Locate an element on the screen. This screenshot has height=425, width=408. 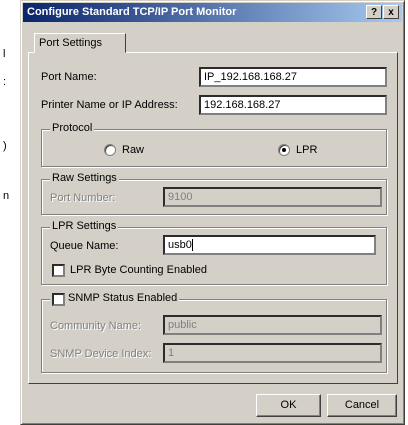
cancel-button: Cancel is located at coordinates (362, 405).